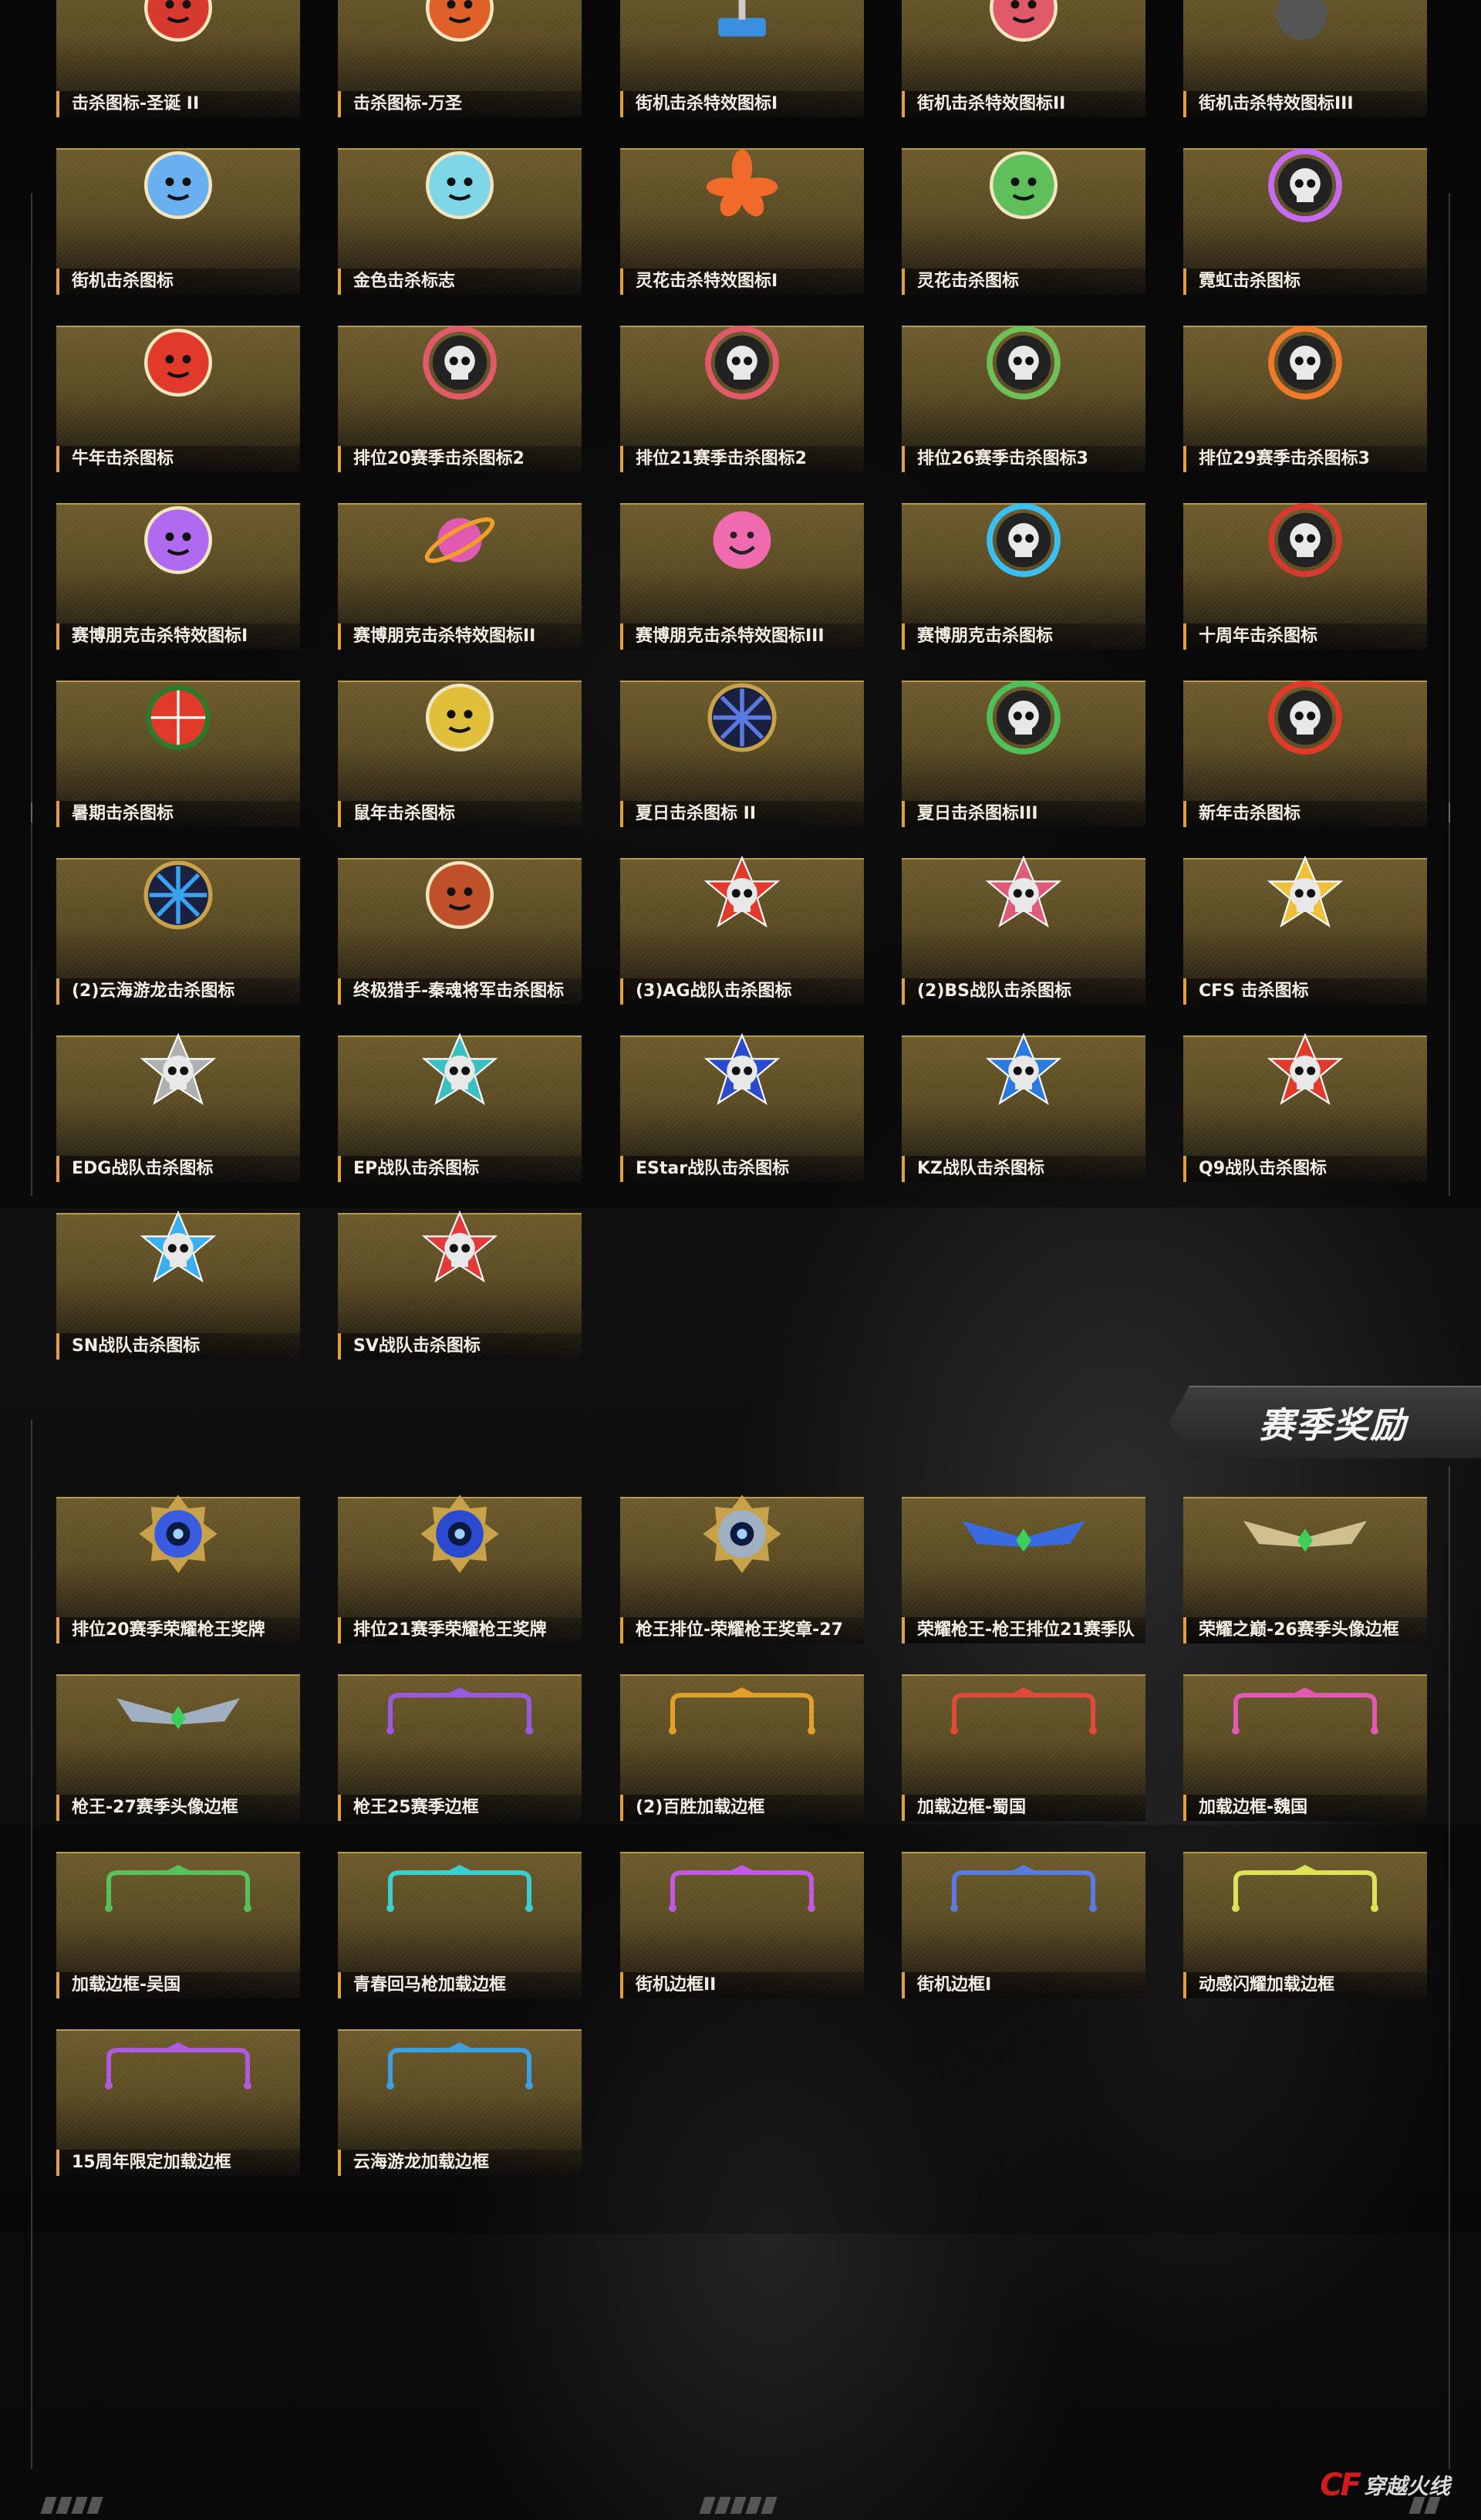 This screenshot has width=1481, height=2520. What do you see at coordinates (1023, 282) in the screenshot?
I see `item-label: 灵花击杀图标` at bounding box center [1023, 282].